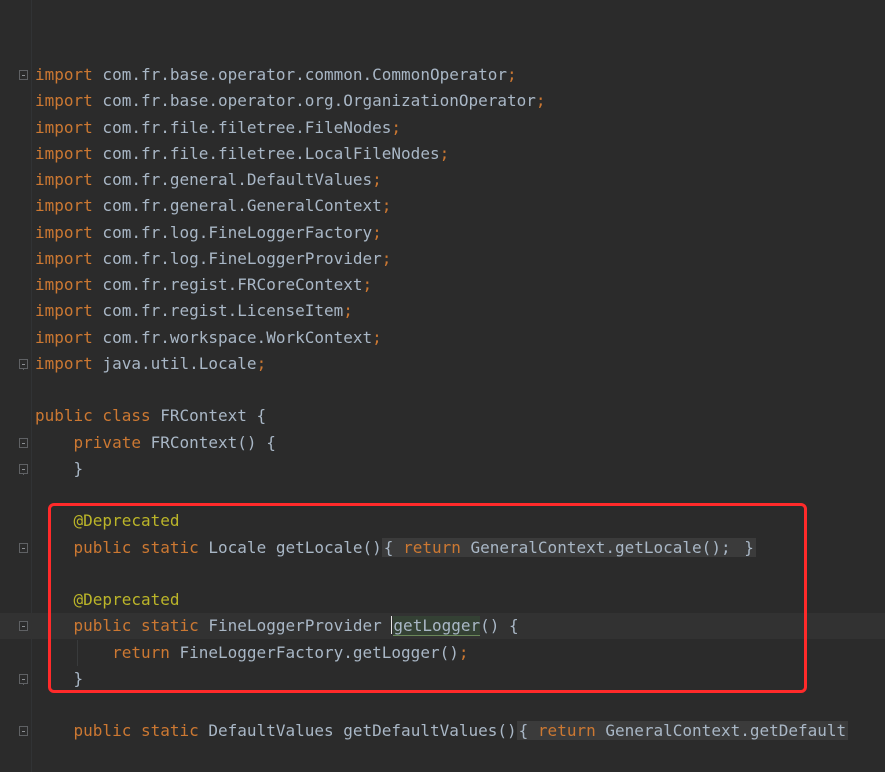  What do you see at coordinates (442, 23) in the screenshot?
I see `code-line: package com.fr.base;` at bounding box center [442, 23].